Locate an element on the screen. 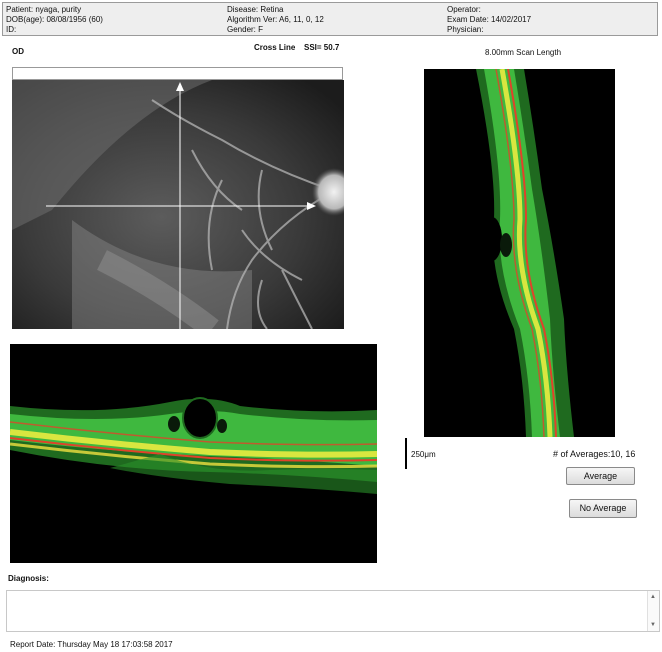  operator-label: Operator: is located at coordinates (464, 9).